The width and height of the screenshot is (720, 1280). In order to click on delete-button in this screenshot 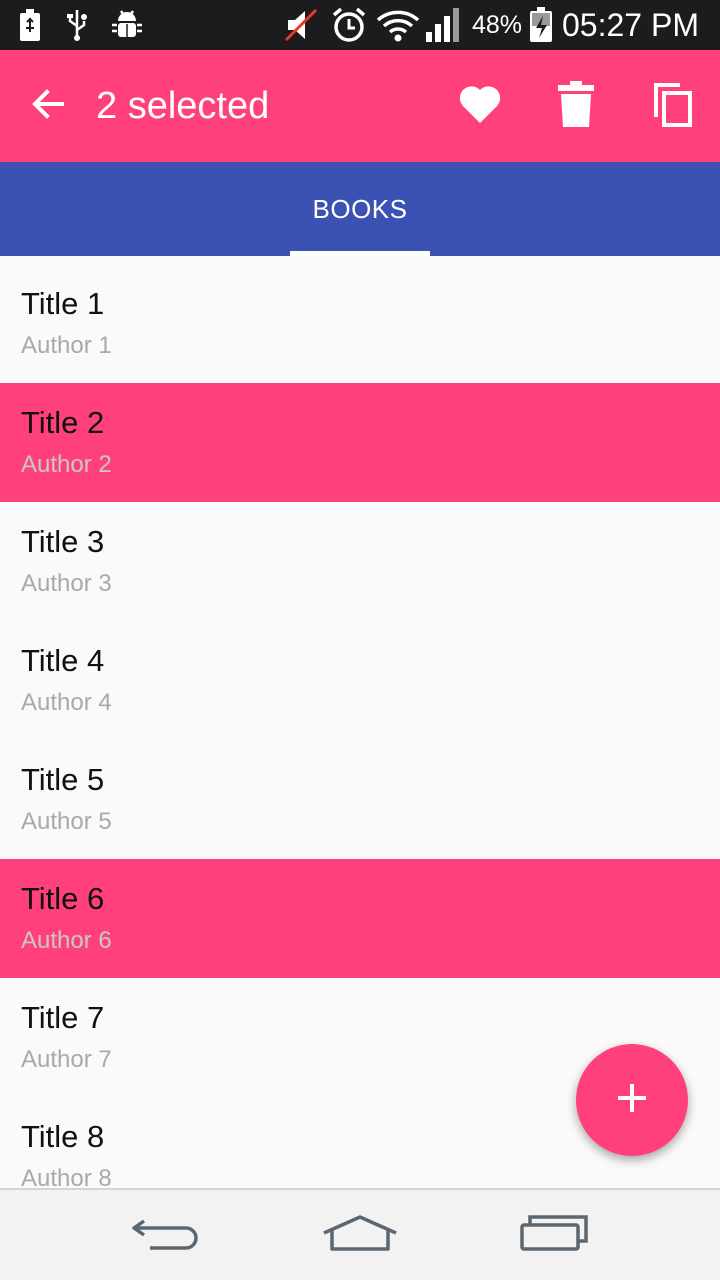, I will do `click(576, 106)`.